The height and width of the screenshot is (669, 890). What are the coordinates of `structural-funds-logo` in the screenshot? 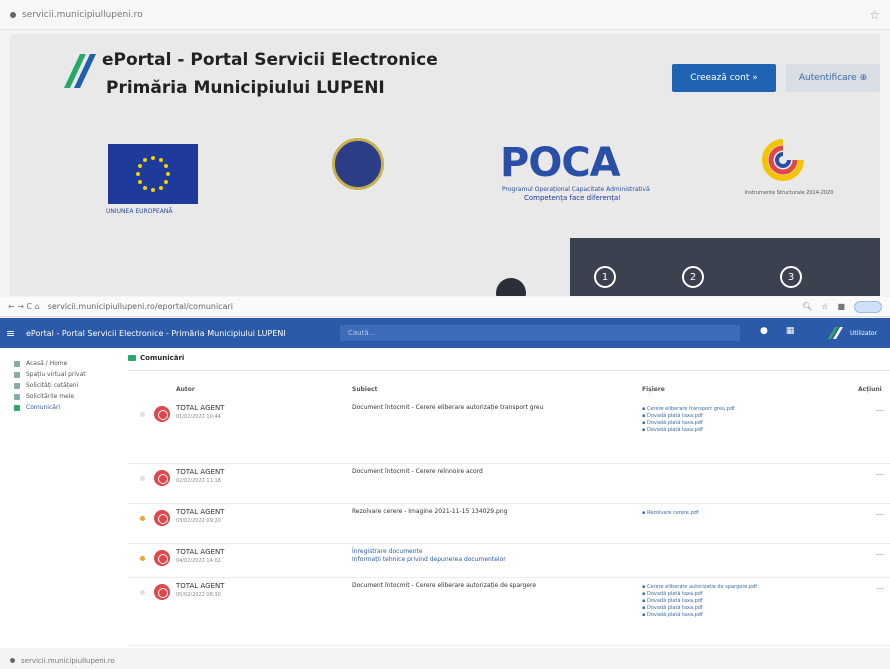 It's located at (783, 160).